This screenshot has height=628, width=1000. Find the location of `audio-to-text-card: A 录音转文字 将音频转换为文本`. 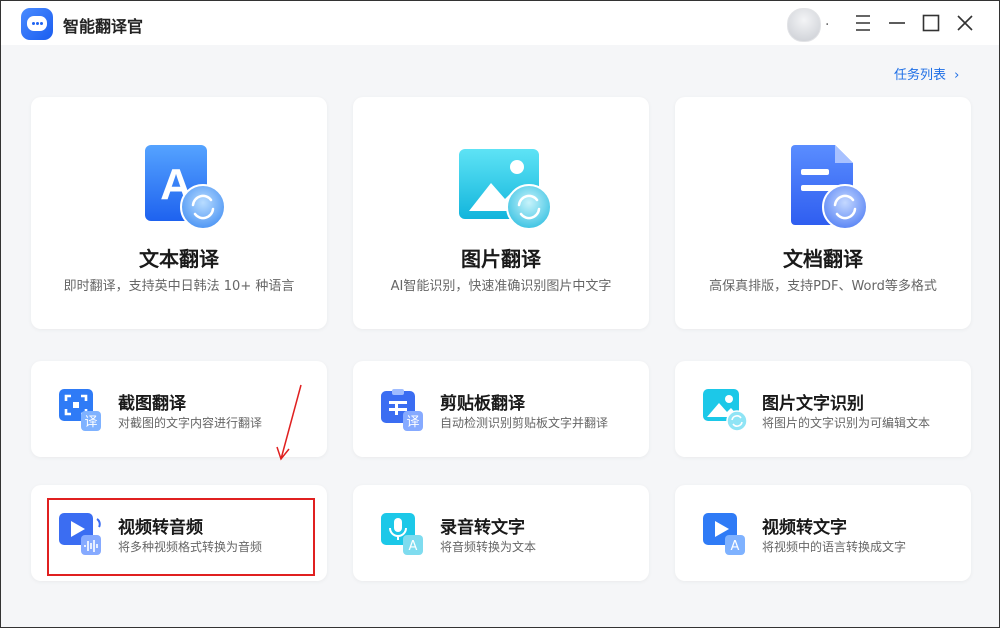

audio-to-text-card: A 录音转文字 将音频转换为文本 is located at coordinates (501, 533).